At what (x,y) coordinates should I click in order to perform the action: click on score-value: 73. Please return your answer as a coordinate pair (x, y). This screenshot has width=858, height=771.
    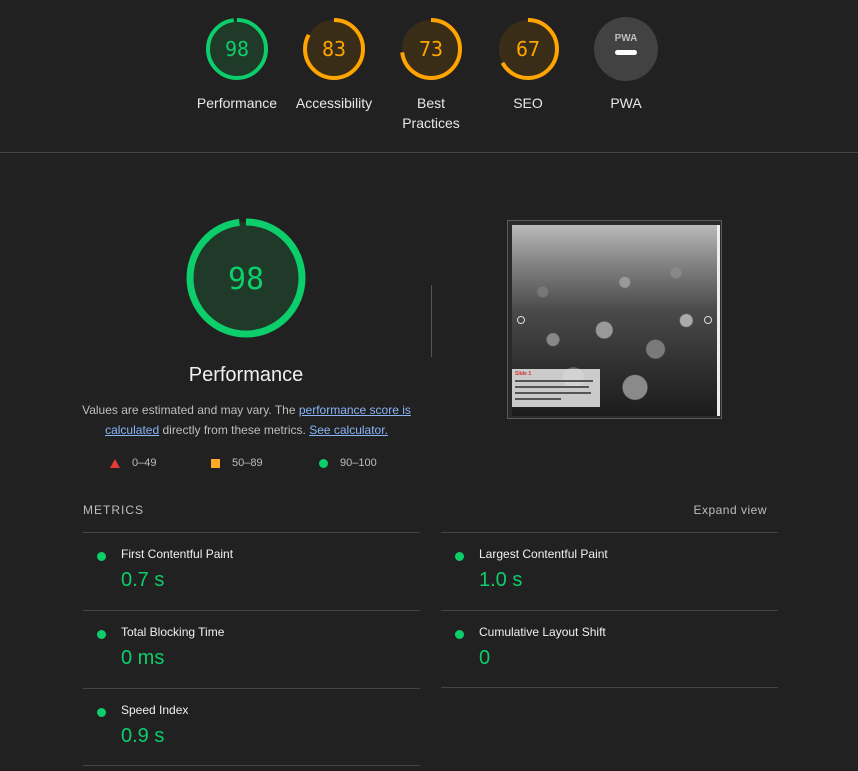
    Looking at the image, I should click on (431, 49).